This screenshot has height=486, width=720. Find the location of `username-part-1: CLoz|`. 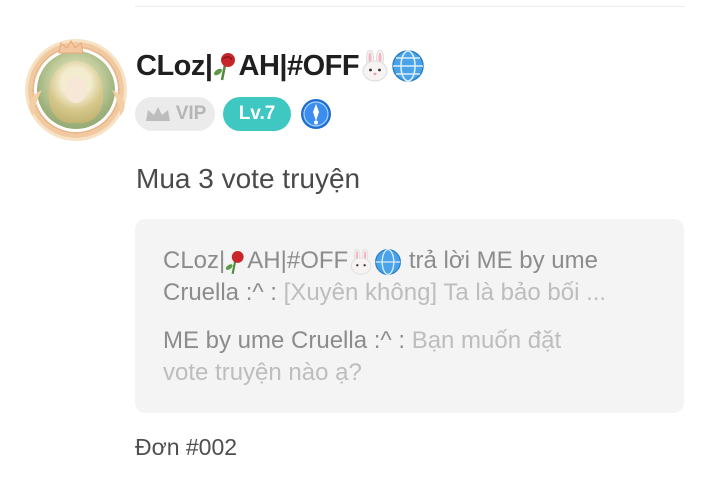

username-part-1: CLoz| is located at coordinates (174, 65).